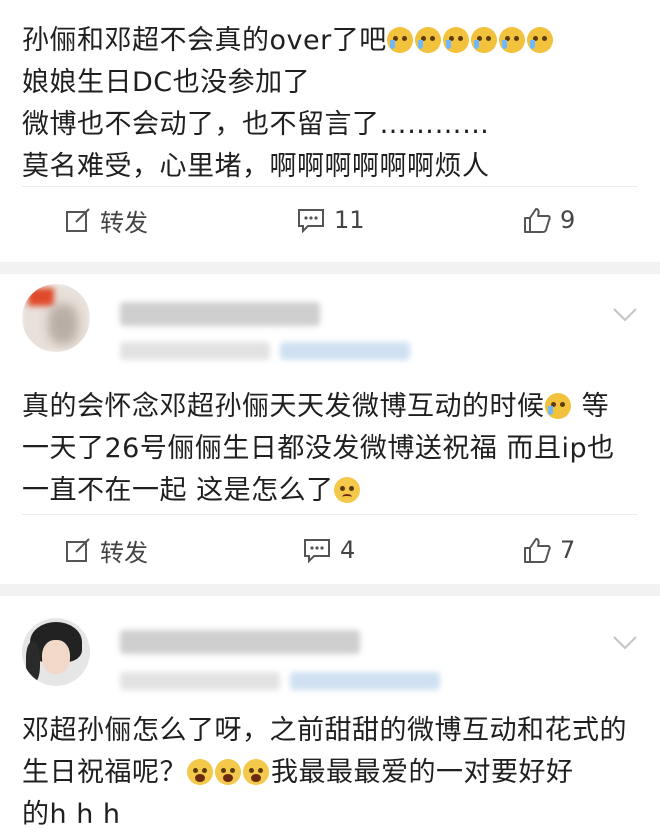 The image size is (660, 836). What do you see at coordinates (422, 772) in the screenshot?
I see `post-3-text-part-2: 我最最最爱的一对要好好` at bounding box center [422, 772].